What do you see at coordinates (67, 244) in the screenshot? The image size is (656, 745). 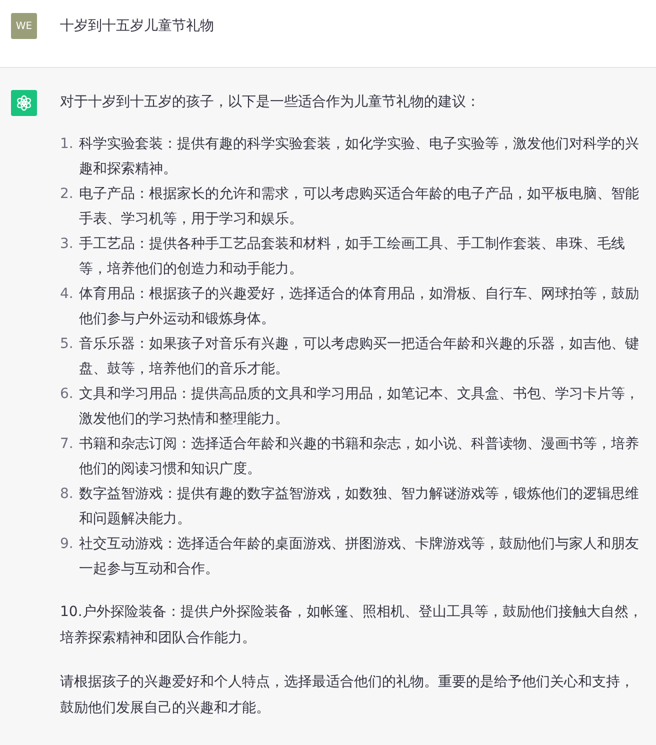 I see `list-number: 3.` at bounding box center [67, 244].